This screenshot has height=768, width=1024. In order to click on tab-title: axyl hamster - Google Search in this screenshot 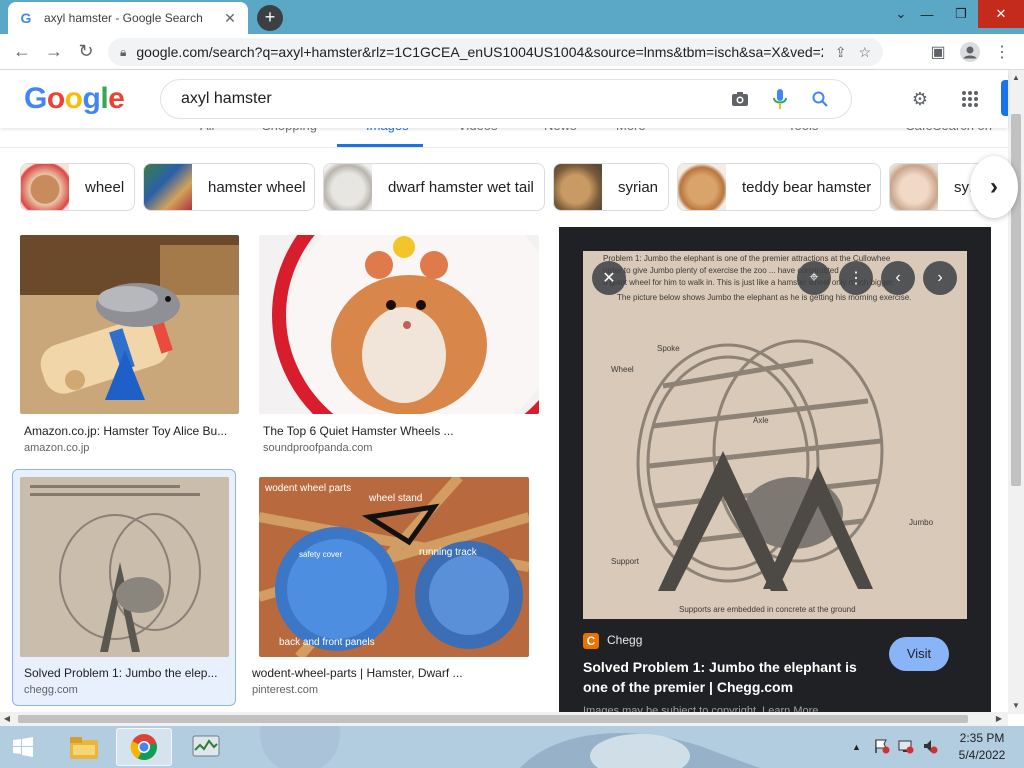, I will do `click(123, 18)`.